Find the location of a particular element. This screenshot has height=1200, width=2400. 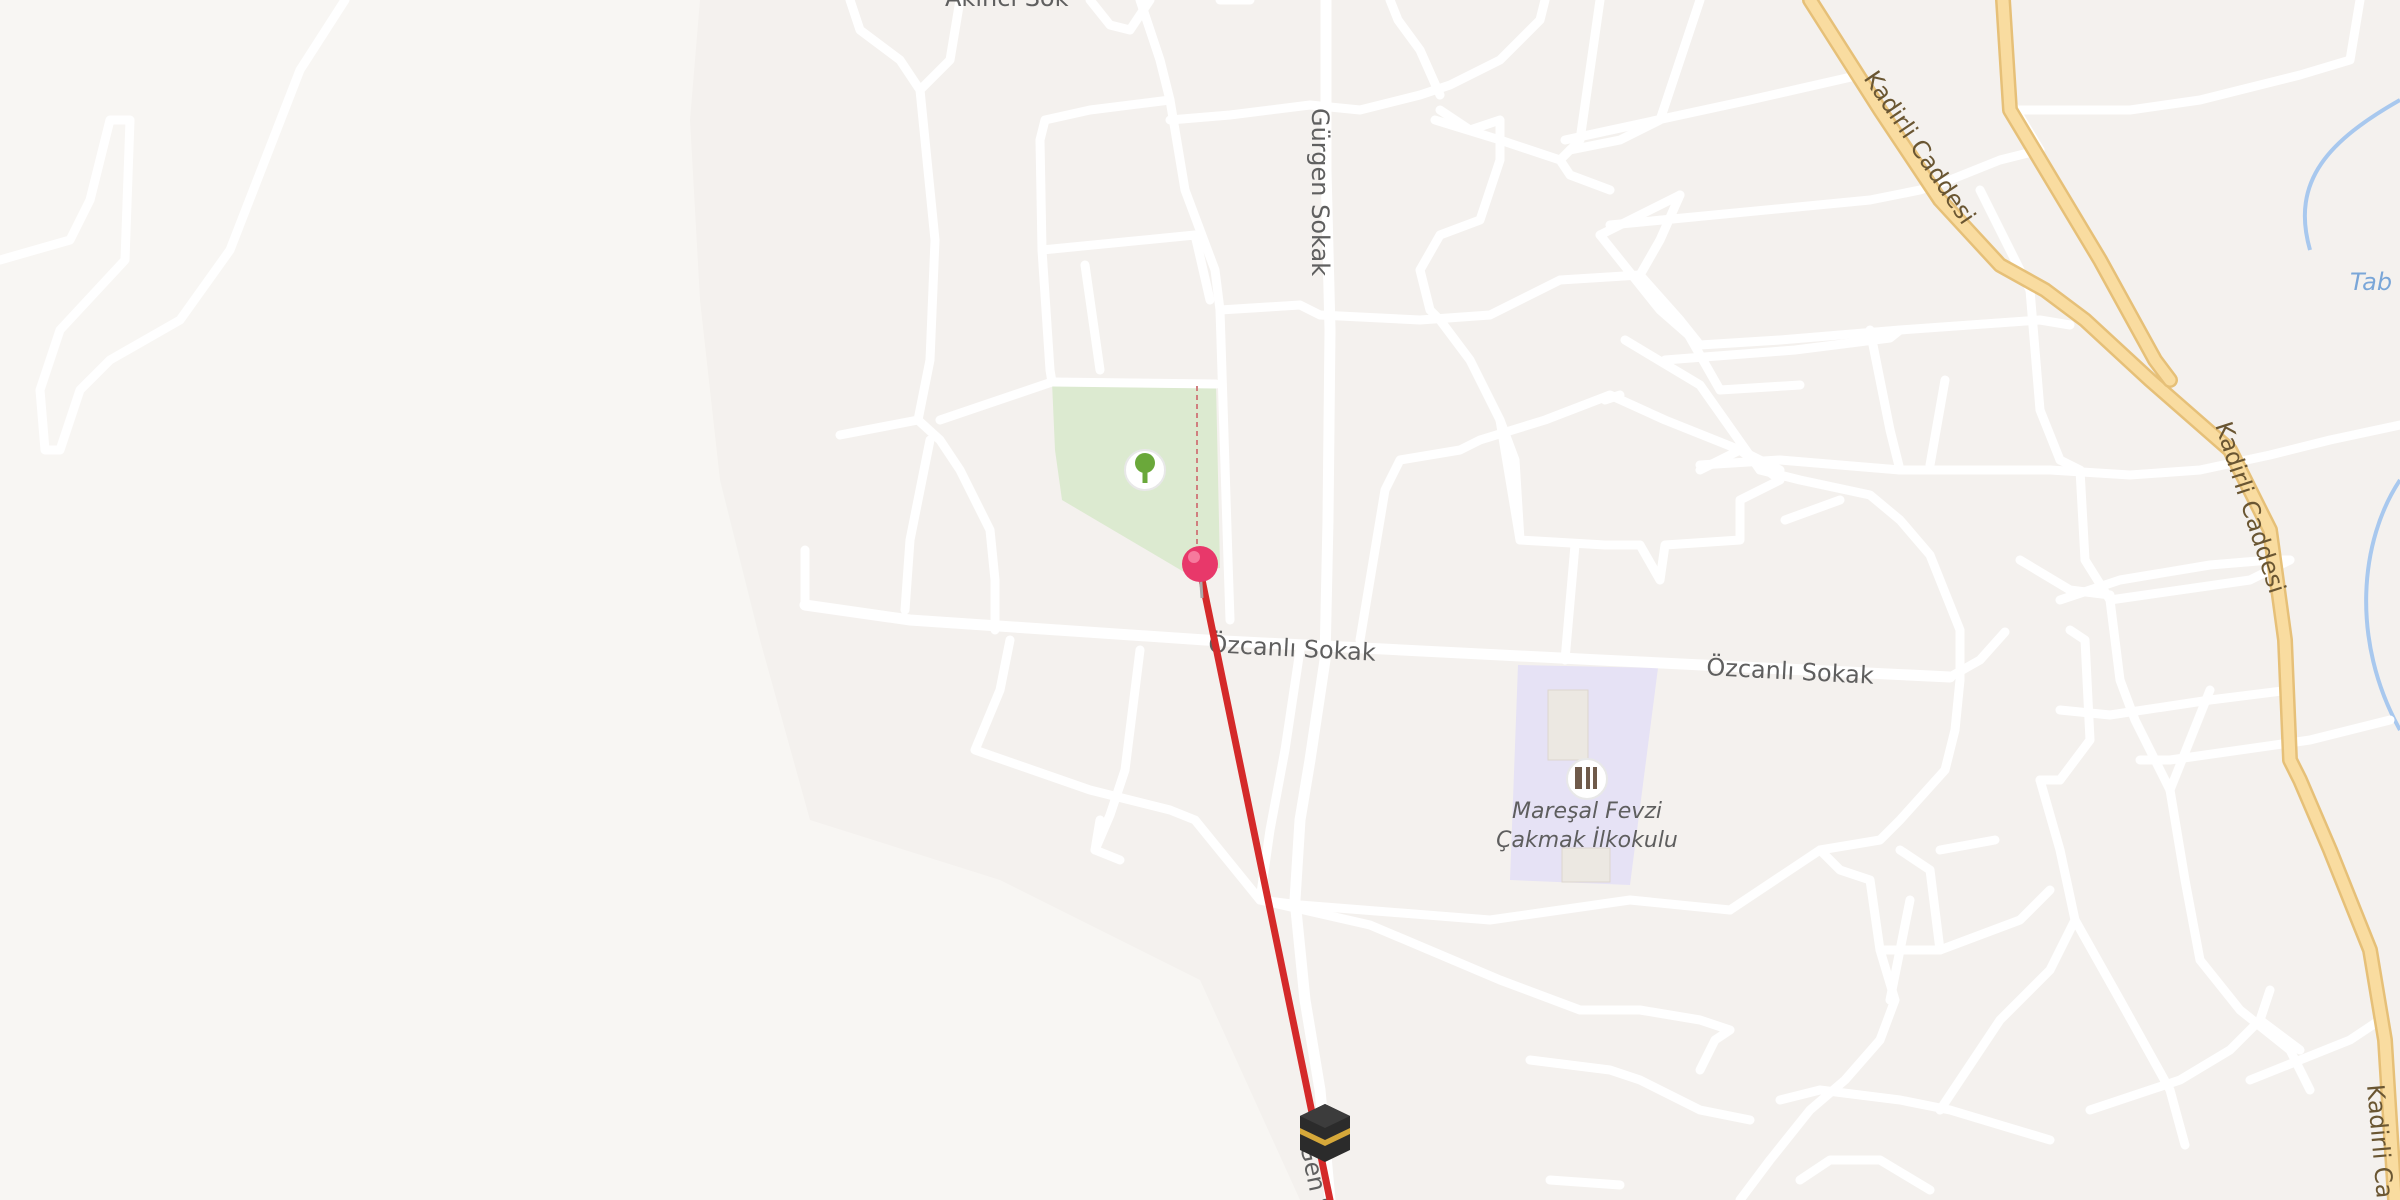

road-label-kadirli-1: Kadirli Caddesi is located at coordinates (1919, 148).